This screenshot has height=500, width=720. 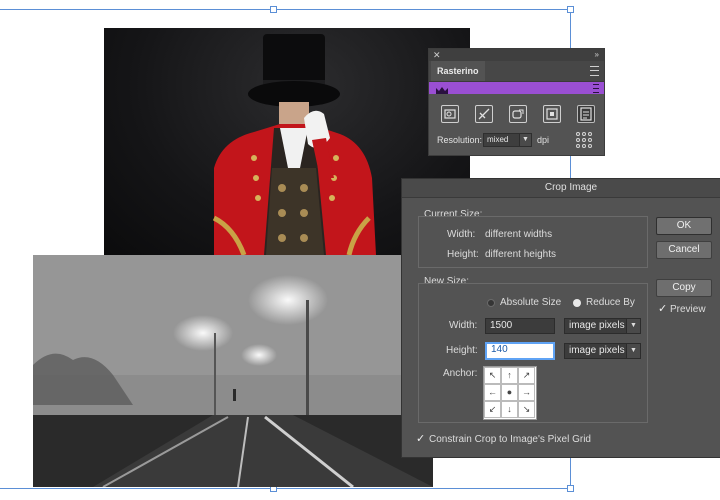 What do you see at coordinates (285, 488) in the screenshot?
I see `selection-bottom-edge` at bounding box center [285, 488].